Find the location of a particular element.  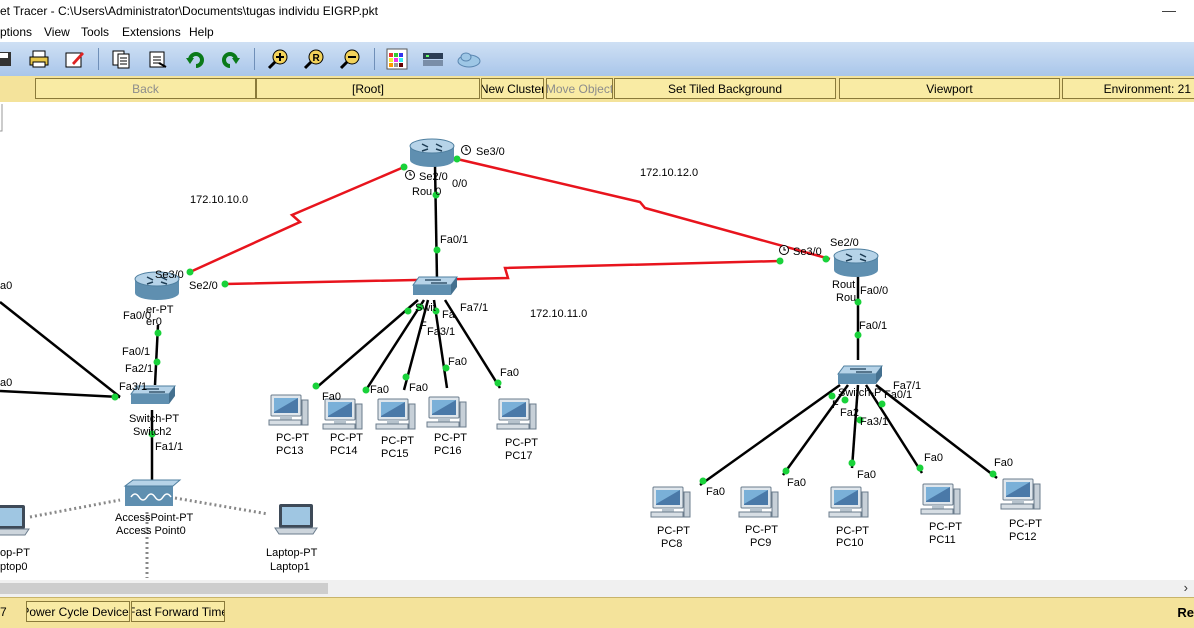

pc9 is located at coordinates (758, 502).